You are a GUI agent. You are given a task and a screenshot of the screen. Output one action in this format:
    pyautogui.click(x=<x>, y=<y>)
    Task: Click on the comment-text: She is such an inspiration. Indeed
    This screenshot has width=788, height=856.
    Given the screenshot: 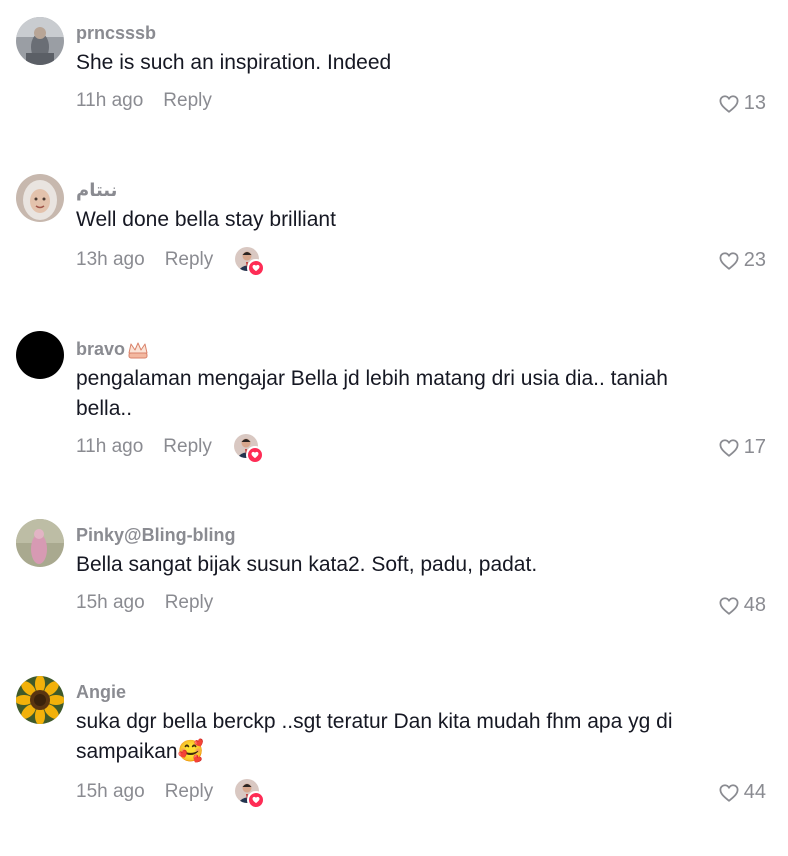 What is the action you would take?
    pyautogui.click(x=234, y=62)
    